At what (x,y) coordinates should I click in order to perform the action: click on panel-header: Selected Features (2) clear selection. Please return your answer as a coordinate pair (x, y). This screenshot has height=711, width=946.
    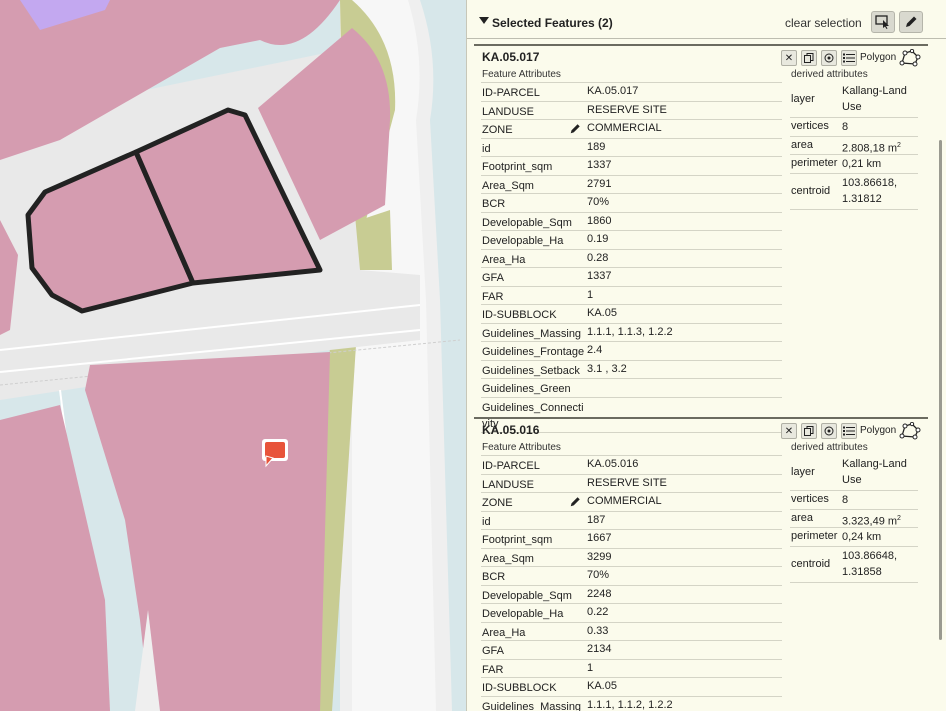
    Looking at the image, I should click on (706, 19).